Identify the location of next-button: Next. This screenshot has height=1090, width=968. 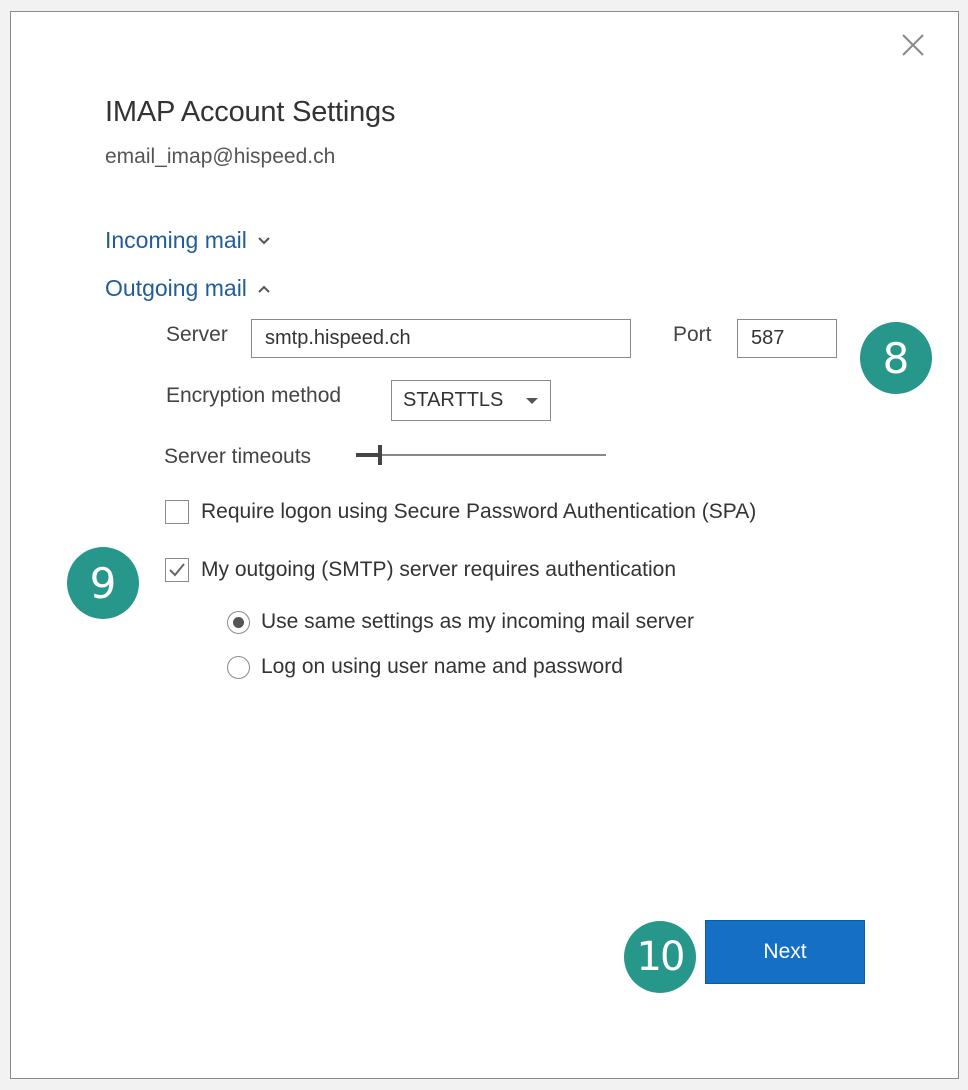
(785, 952).